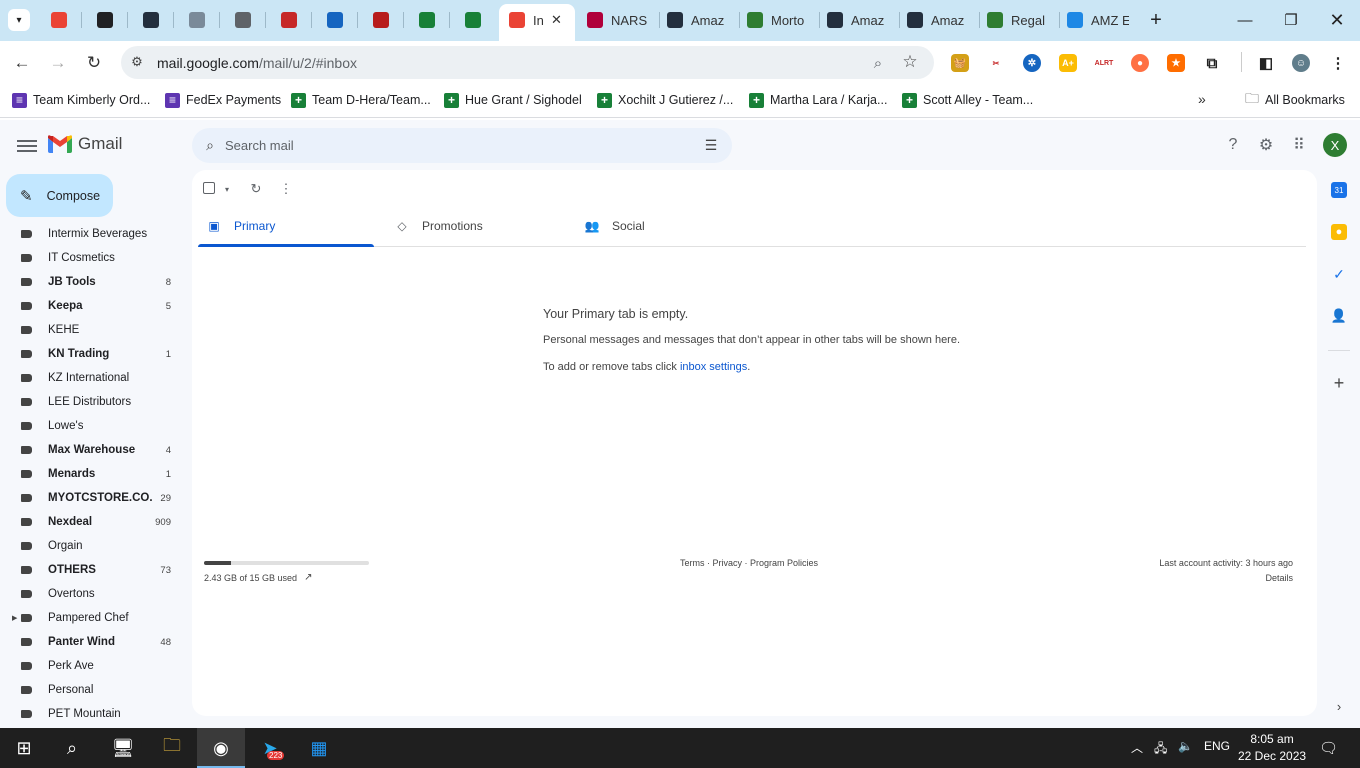 This screenshot has width=1360, height=768. What do you see at coordinates (227, 189) in the screenshot?
I see `select-dropdown-icon: ▾` at bounding box center [227, 189].